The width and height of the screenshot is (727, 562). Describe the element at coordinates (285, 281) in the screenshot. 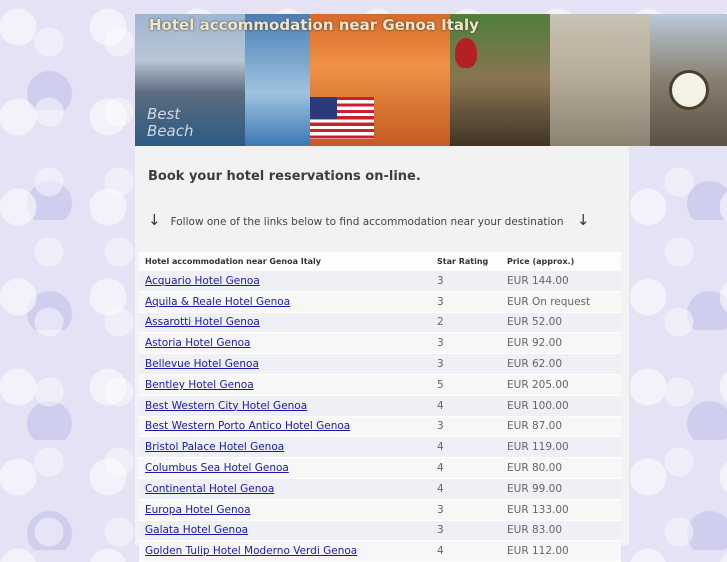

I see `hotel-name-cell: Acquario Hotel Genoa` at that location.